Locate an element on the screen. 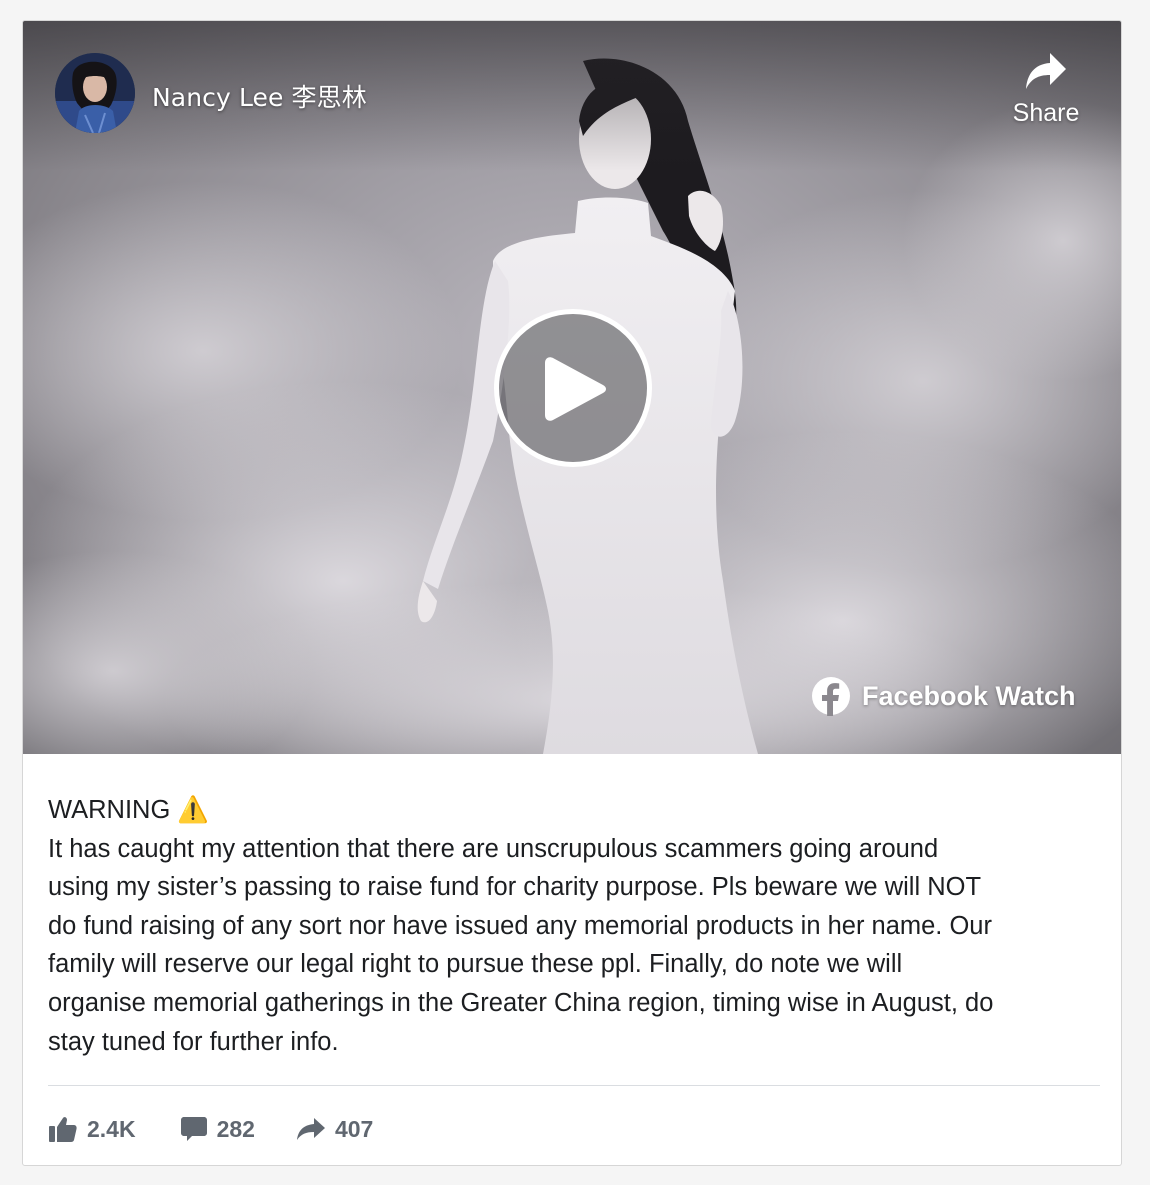 This screenshot has width=1150, height=1185. play-button is located at coordinates (573, 388).